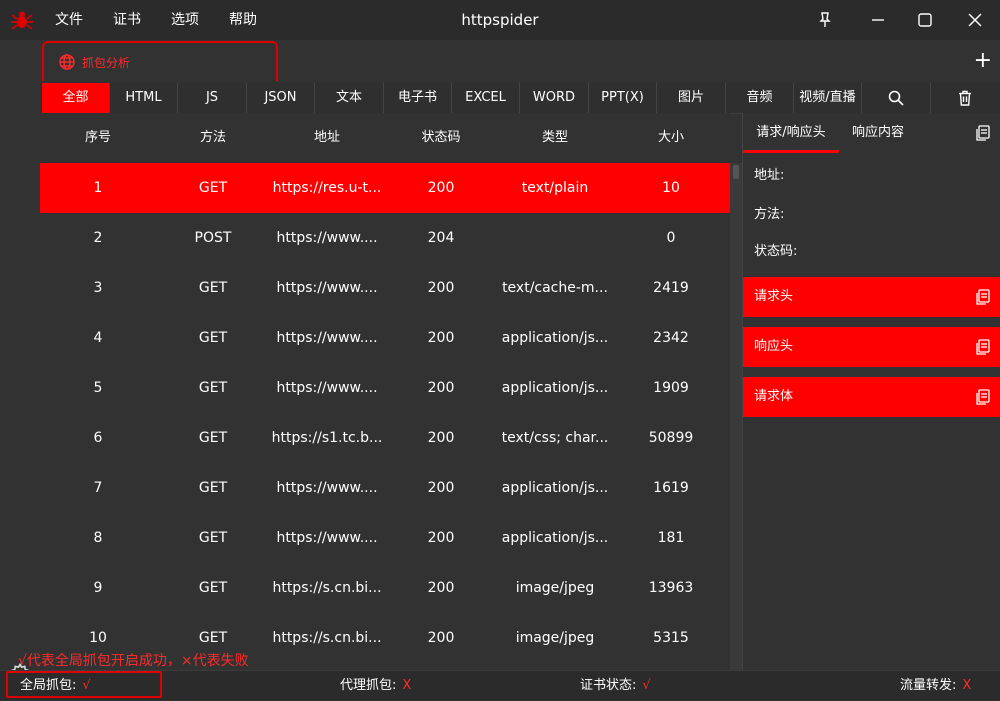  What do you see at coordinates (975, 20) in the screenshot?
I see `close-icon` at bounding box center [975, 20].